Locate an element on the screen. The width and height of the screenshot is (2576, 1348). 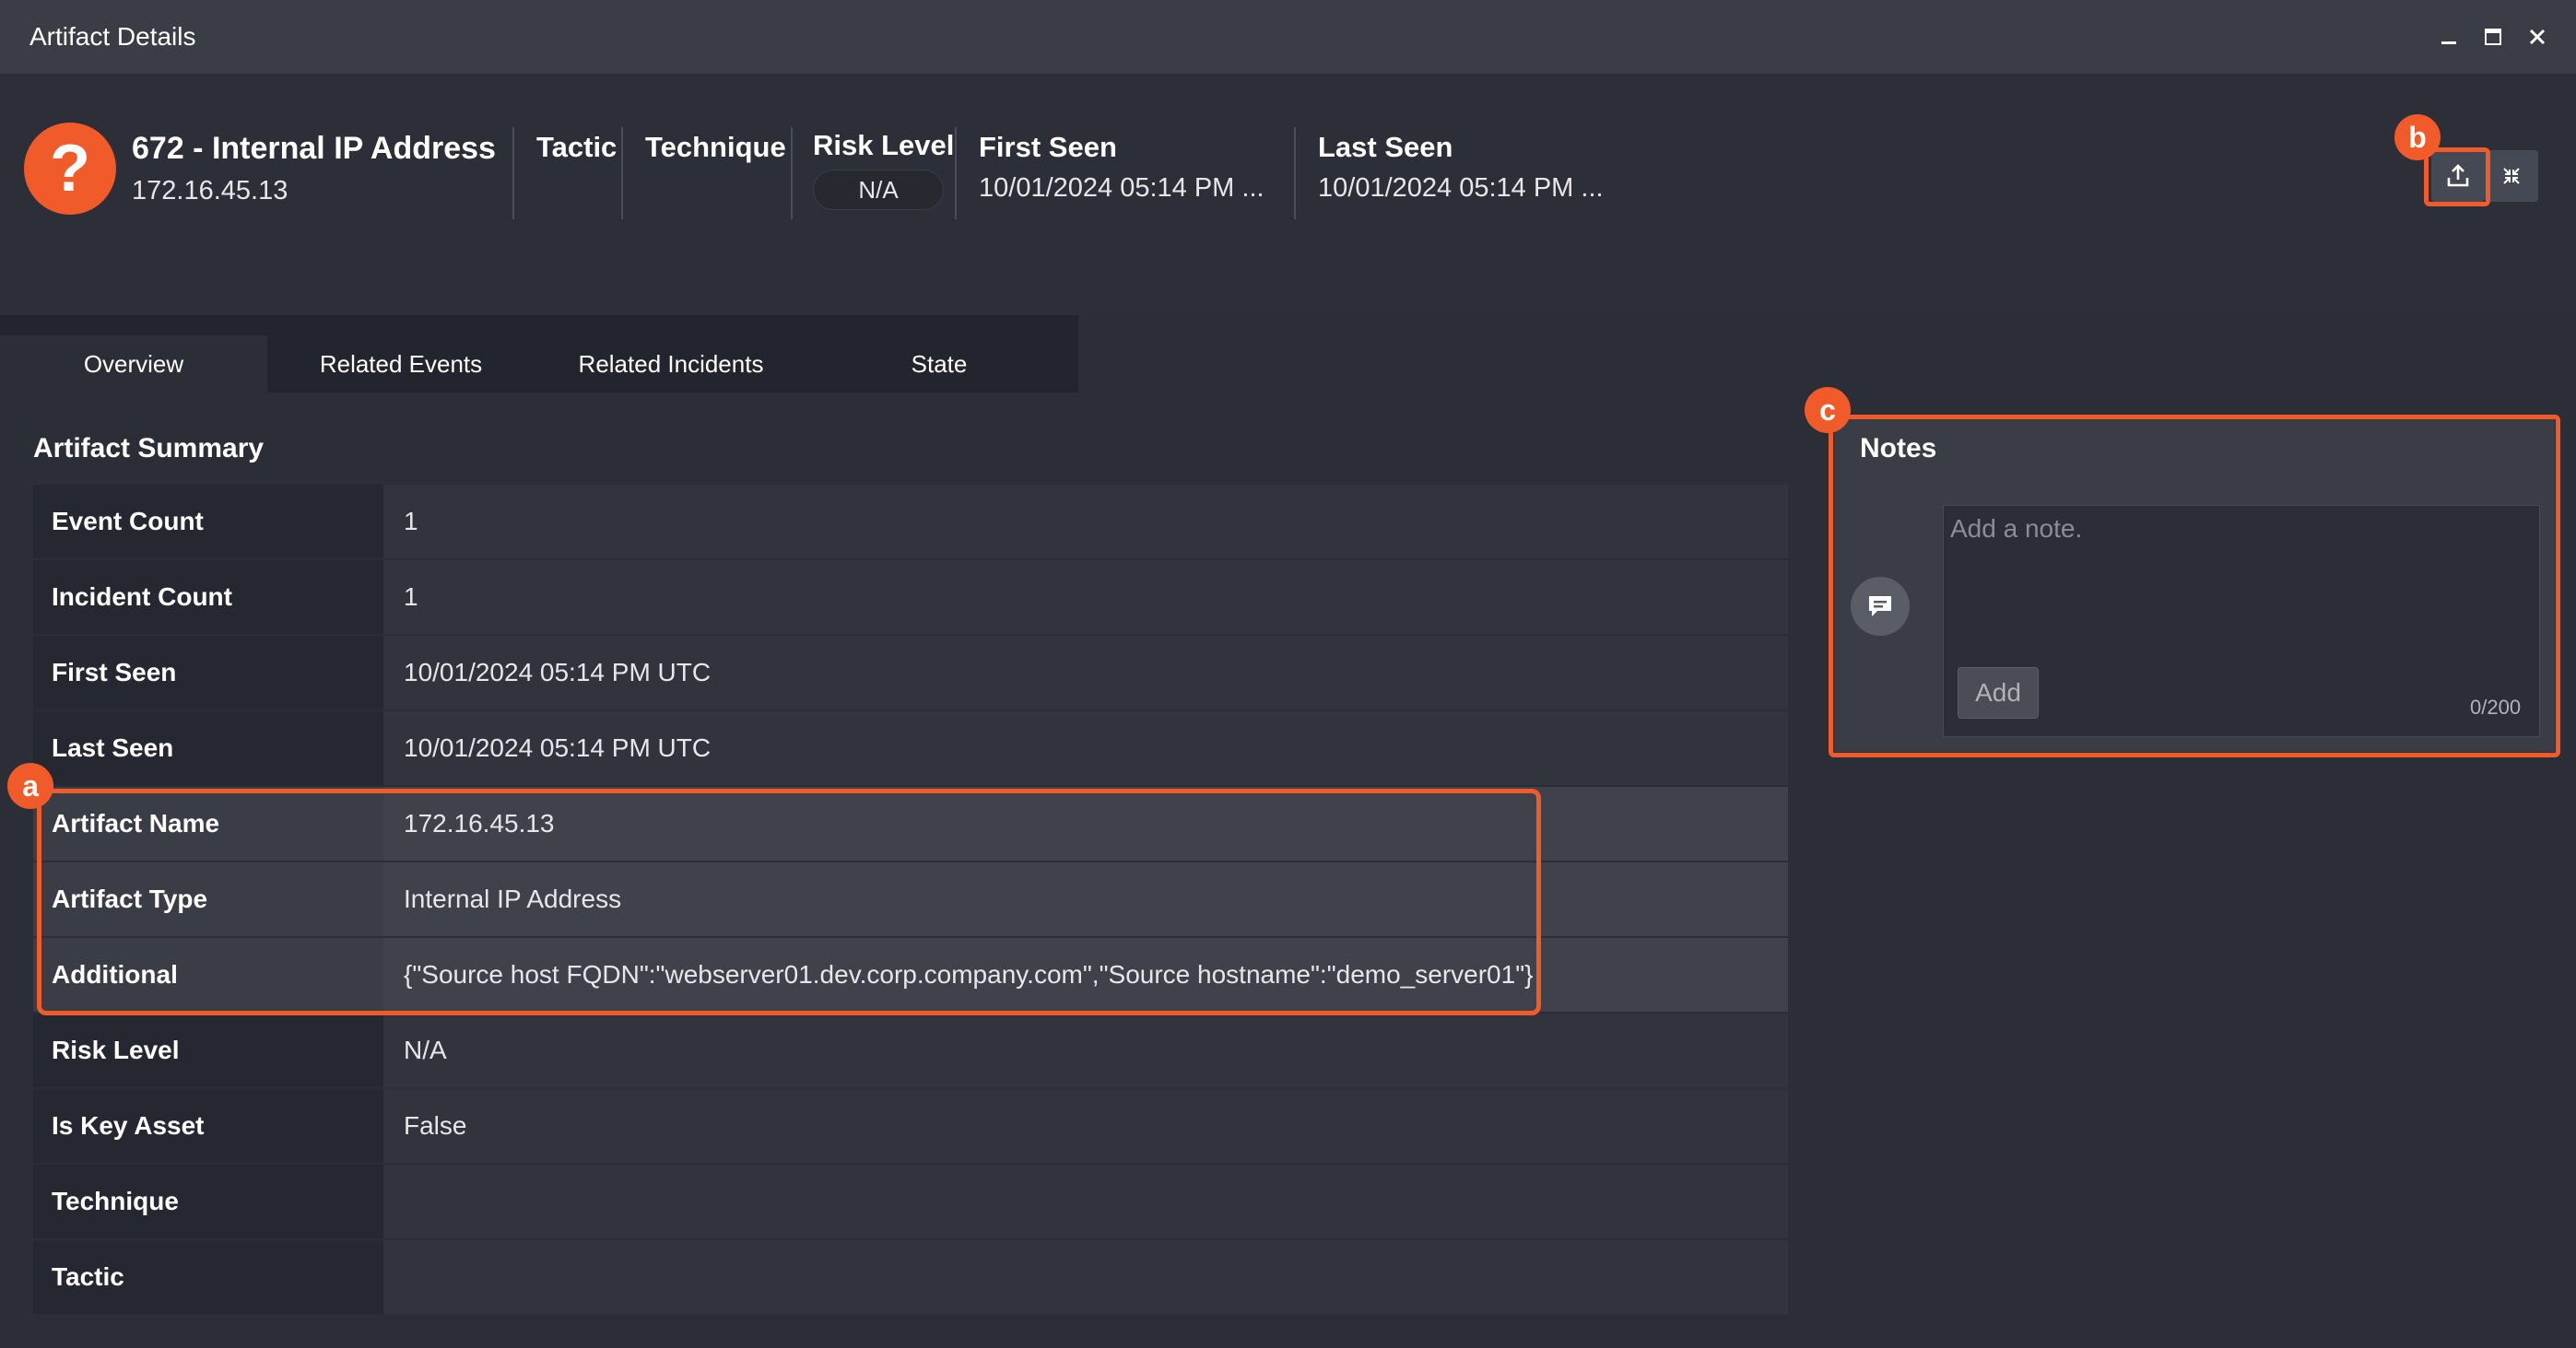
tactic-block: Tactic is located at coordinates (576, 147).